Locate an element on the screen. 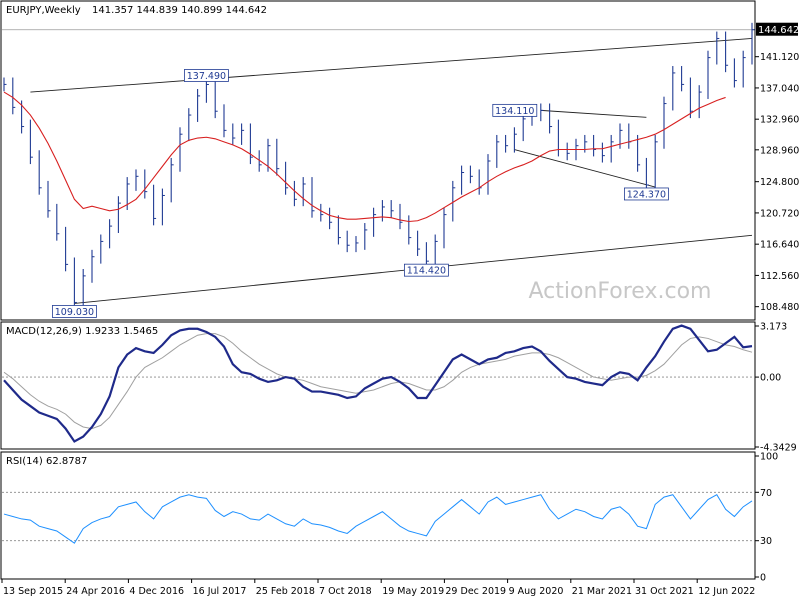 The image size is (800, 600). x-tick-label: 25 Feb 2018 is located at coordinates (285, 591).